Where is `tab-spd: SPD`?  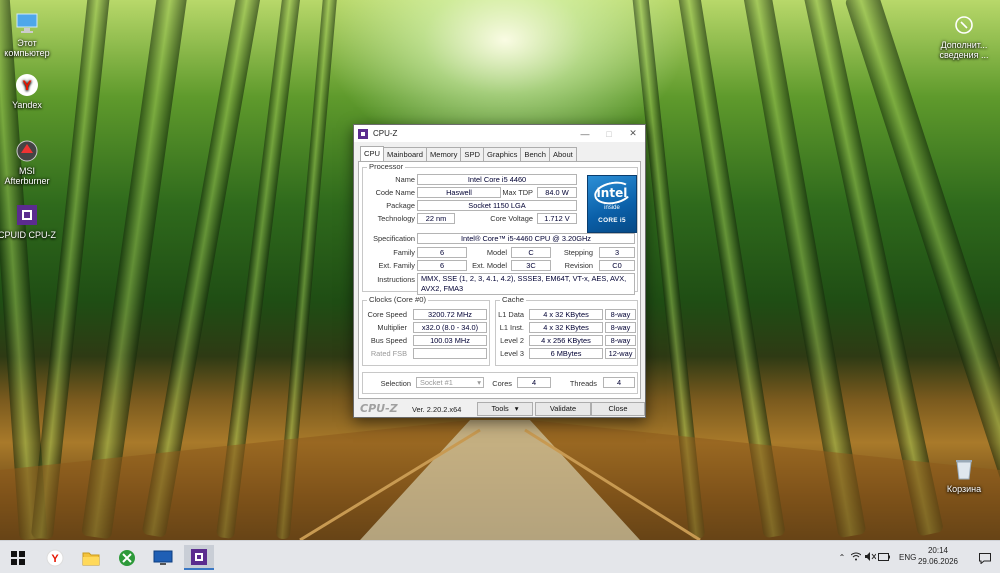
tab-spd: SPD is located at coordinates (472, 154).